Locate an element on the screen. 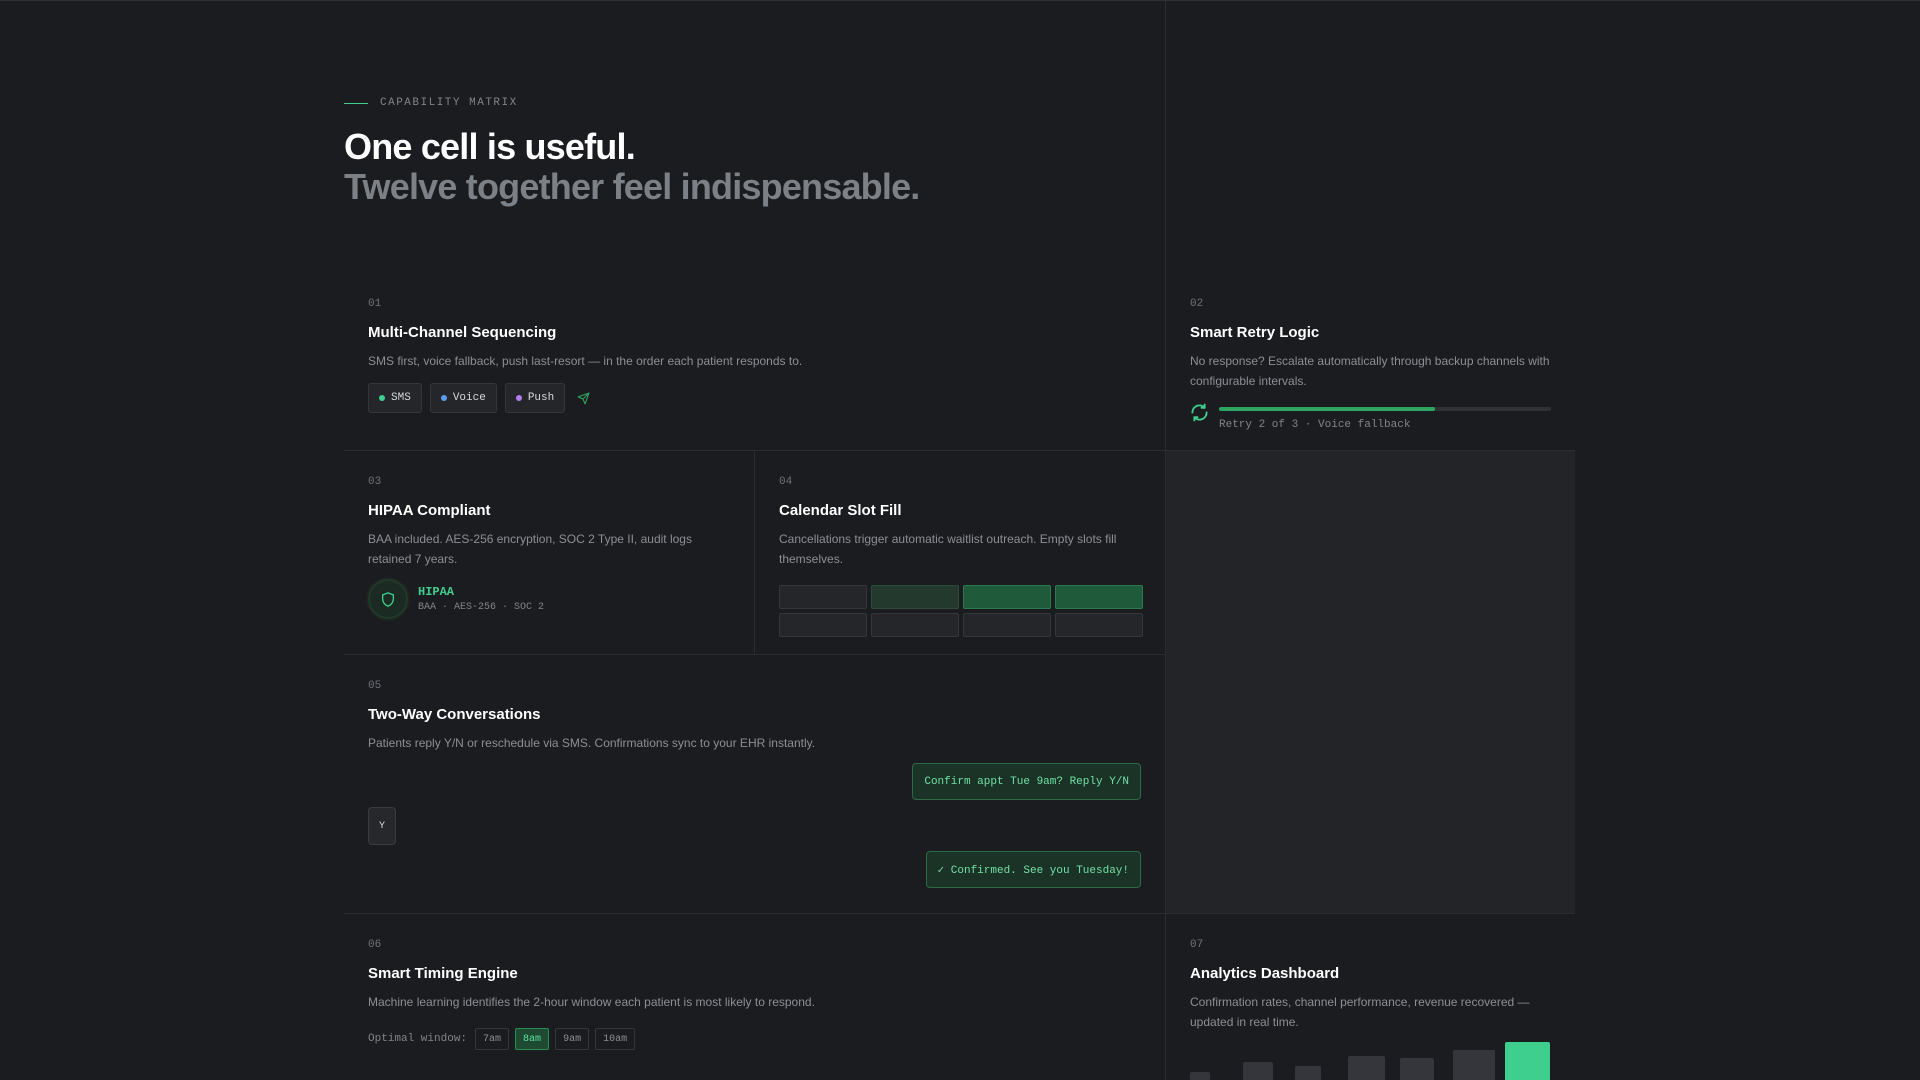 The height and width of the screenshot is (1080, 1920). cell-number: 05 is located at coordinates (375, 686).